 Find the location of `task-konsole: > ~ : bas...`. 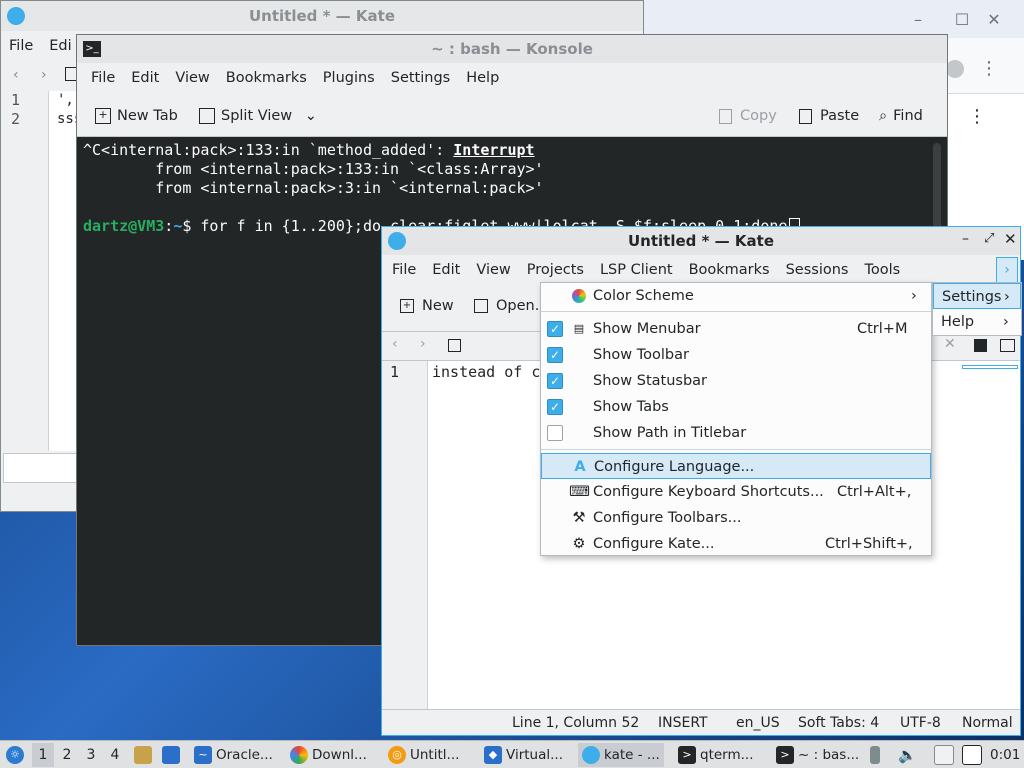

task-konsole: > ~ : bas... is located at coordinates (817, 755).